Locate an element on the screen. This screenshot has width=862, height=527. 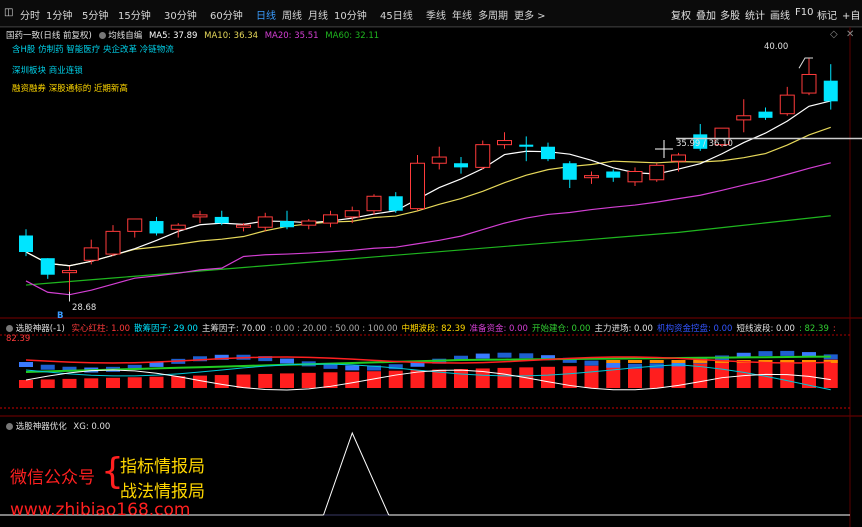
region-tags: 深圳板块 商业连锁 is located at coordinates (47, 70).